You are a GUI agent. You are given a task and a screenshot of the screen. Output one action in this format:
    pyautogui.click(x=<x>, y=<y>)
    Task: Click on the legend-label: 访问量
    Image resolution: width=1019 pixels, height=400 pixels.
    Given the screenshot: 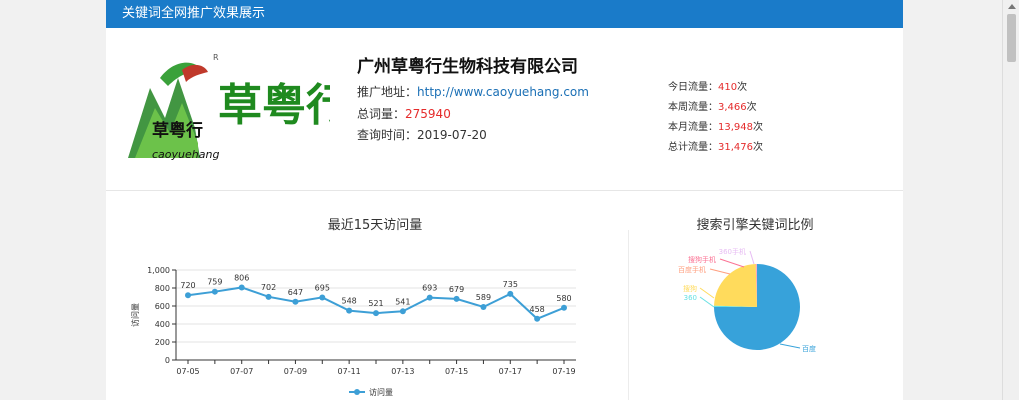 What is the action you would take?
    pyautogui.click(x=381, y=392)
    